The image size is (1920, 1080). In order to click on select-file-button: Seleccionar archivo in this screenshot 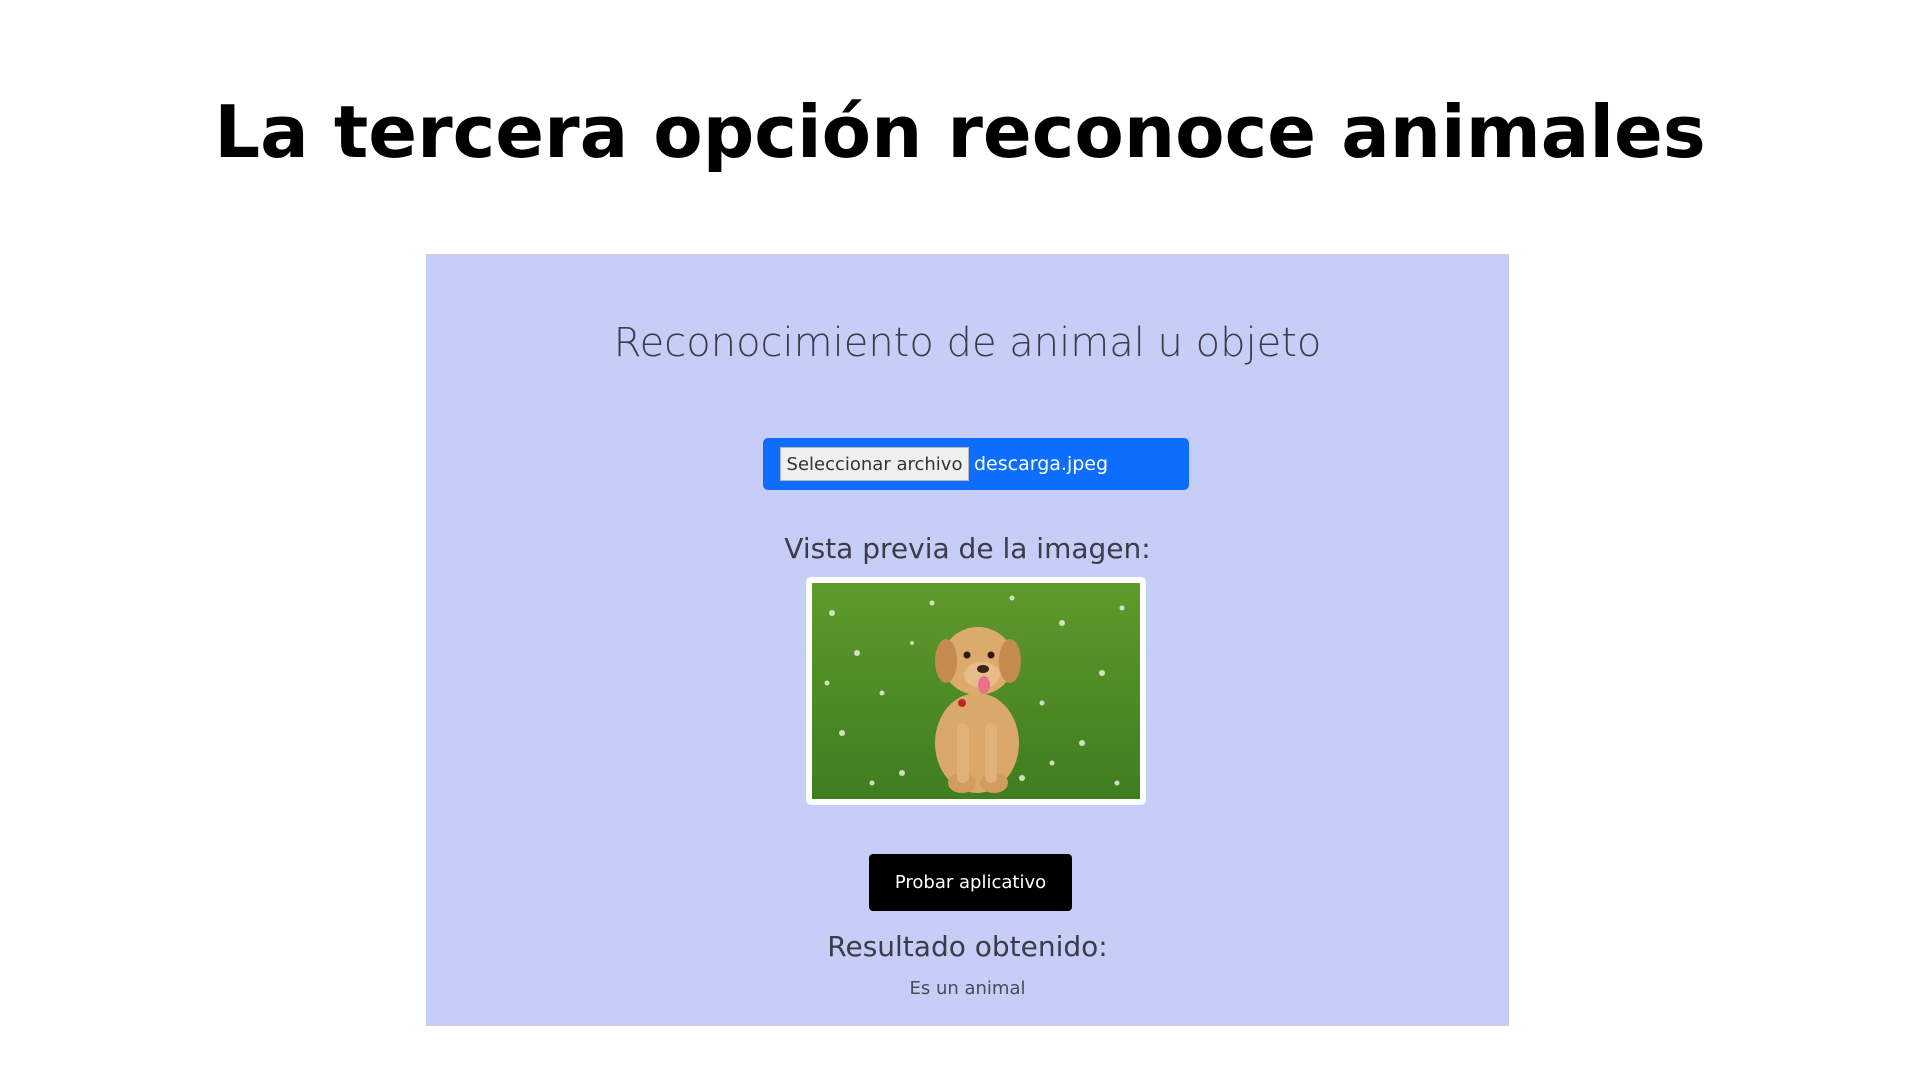, I will do `click(874, 464)`.